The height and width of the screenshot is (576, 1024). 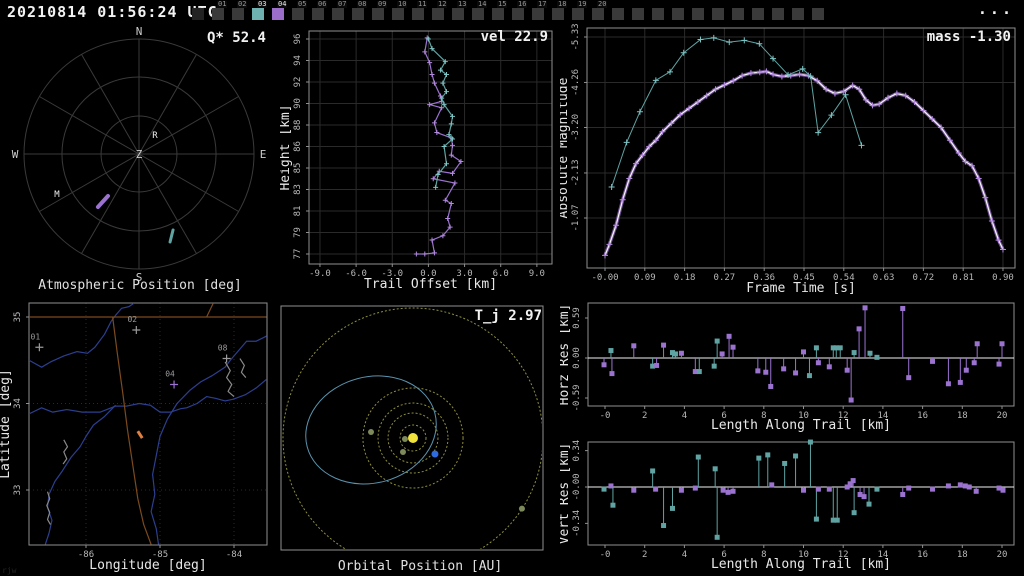 What do you see at coordinates (562, 4) in the screenshot?
I see `station-toggle-label: 18` at bounding box center [562, 4].